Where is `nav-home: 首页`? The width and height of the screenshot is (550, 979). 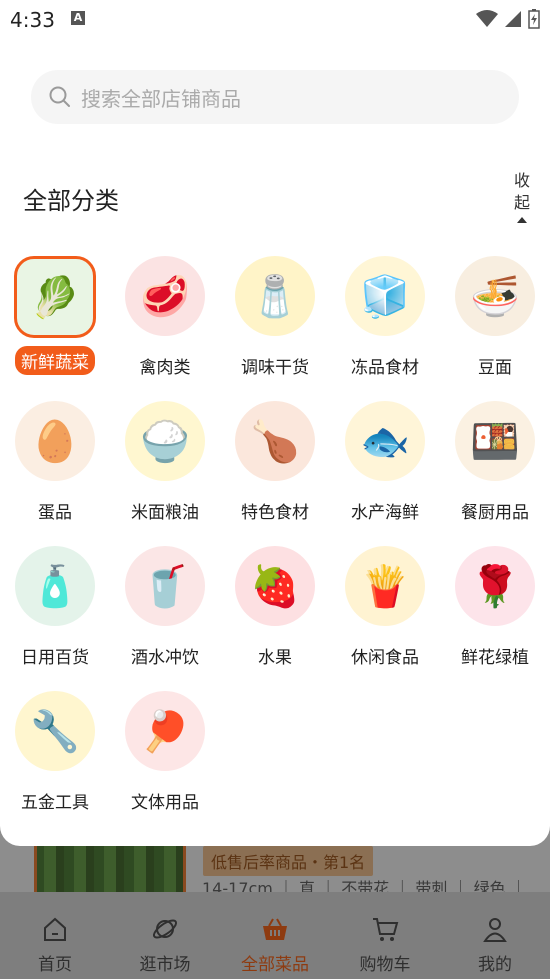
nav-home: 首页 is located at coordinates (55, 935).